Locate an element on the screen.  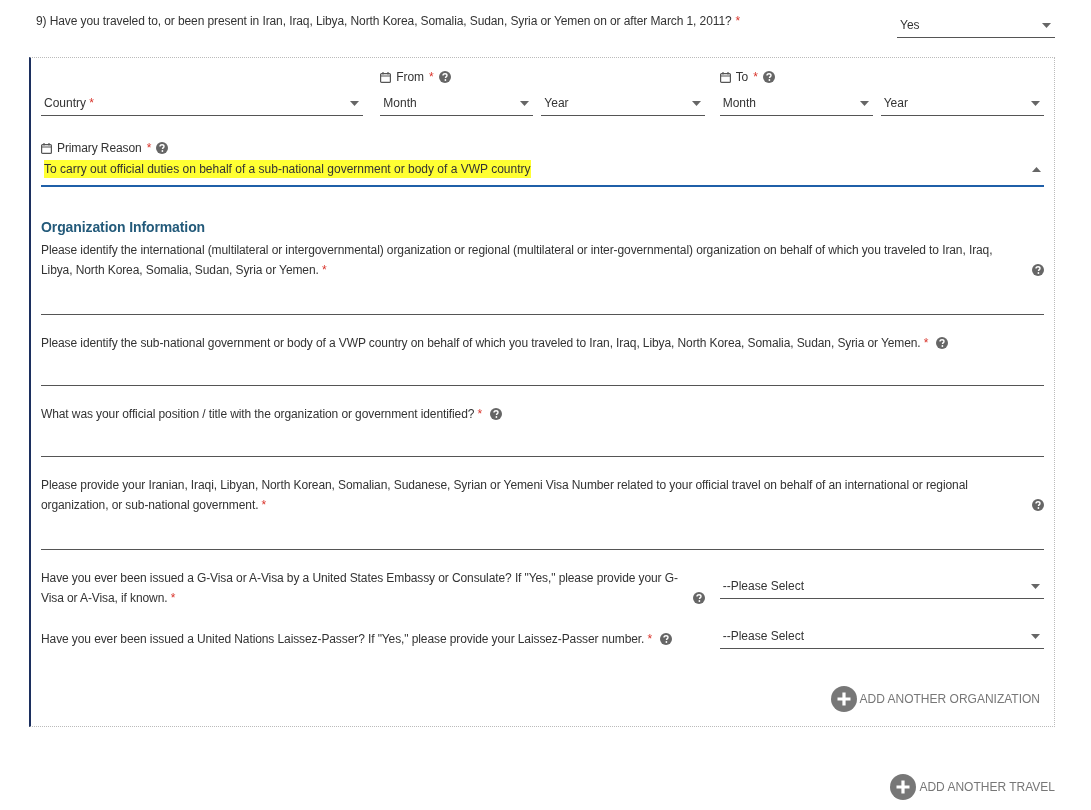
question-text: Please identify the international (multilateral or intergovernmental) organization or regional (multilateral or inter-governmental) organization on behalf of which you traveled to Iran, Iraq, Libya, North Korea, Somalia, Sudan, Syria or Yemen. * is located at coordinates (517, 260).